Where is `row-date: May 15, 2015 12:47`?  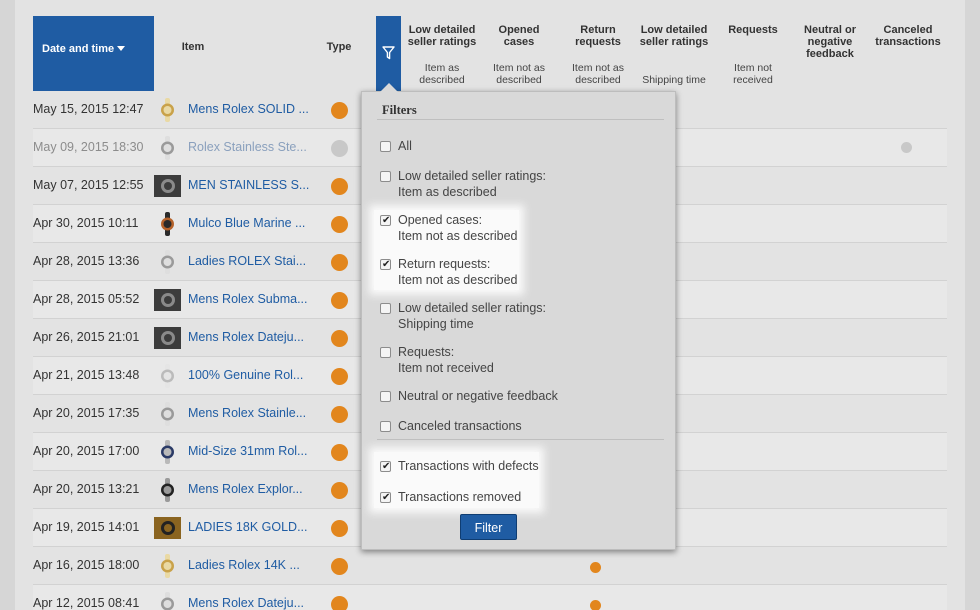
row-date: May 15, 2015 12:47 is located at coordinates (88, 109).